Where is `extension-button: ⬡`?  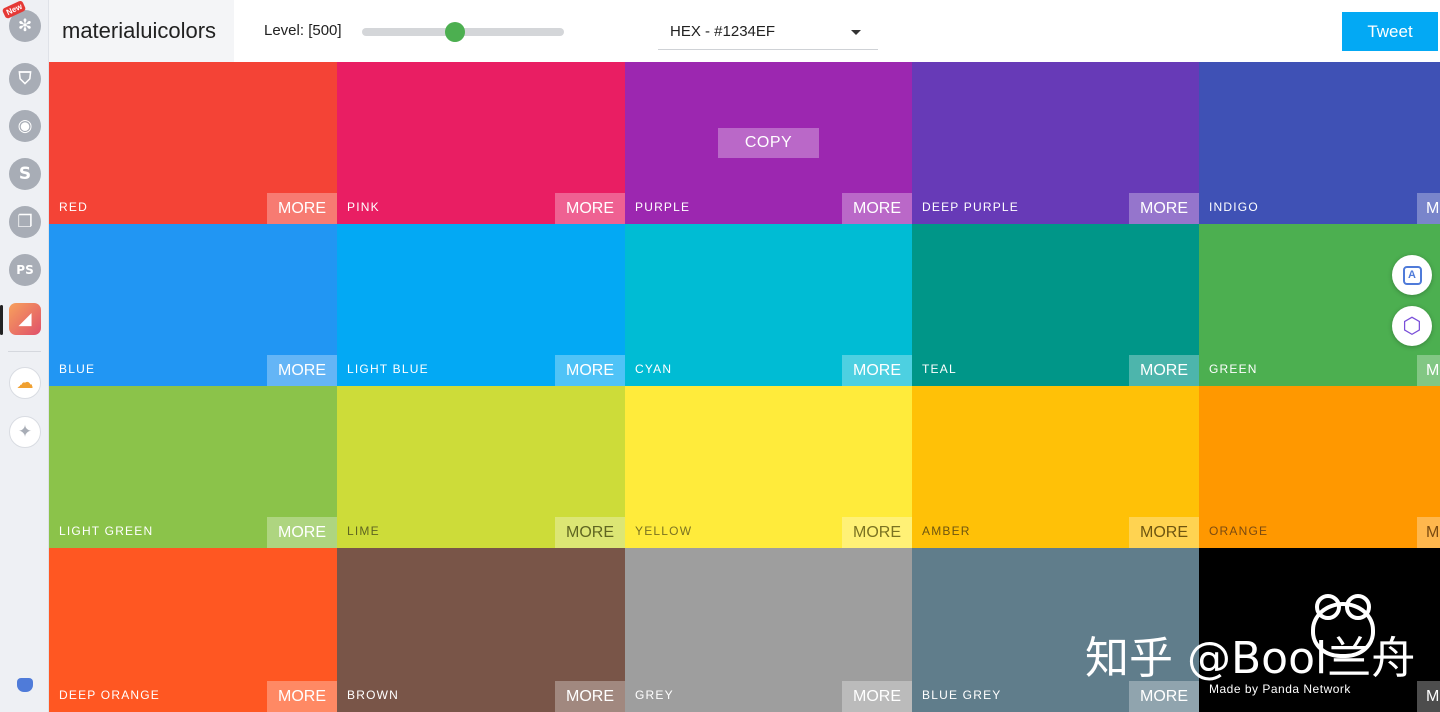 extension-button: ⬡ is located at coordinates (1412, 326).